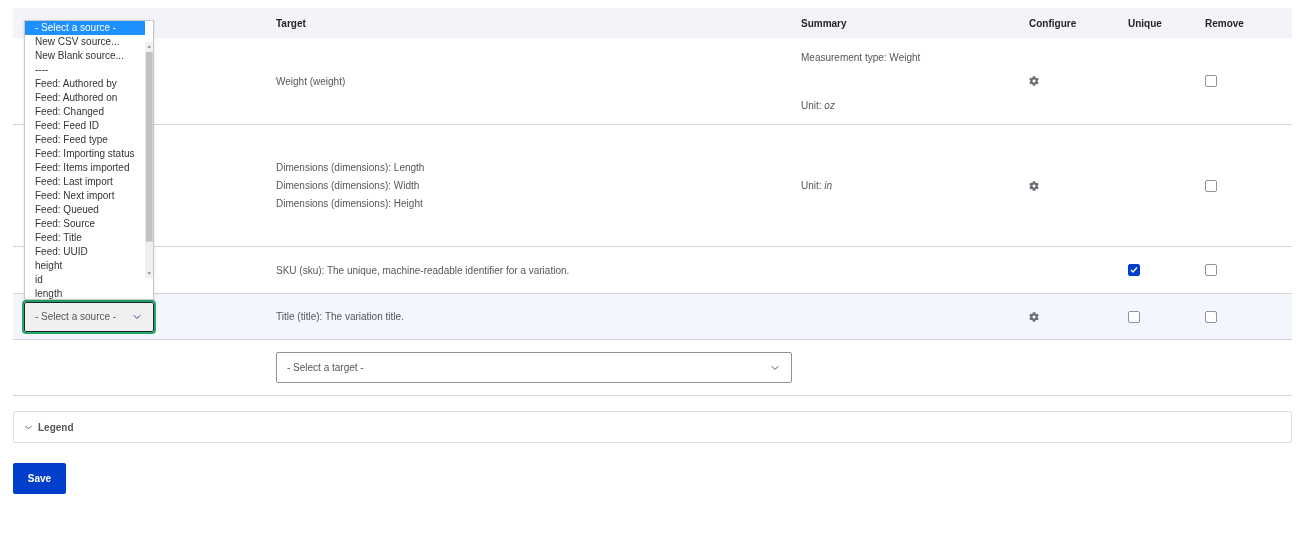  What do you see at coordinates (818, 105) in the screenshot?
I see `summary-text: Unit: oz` at bounding box center [818, 105].